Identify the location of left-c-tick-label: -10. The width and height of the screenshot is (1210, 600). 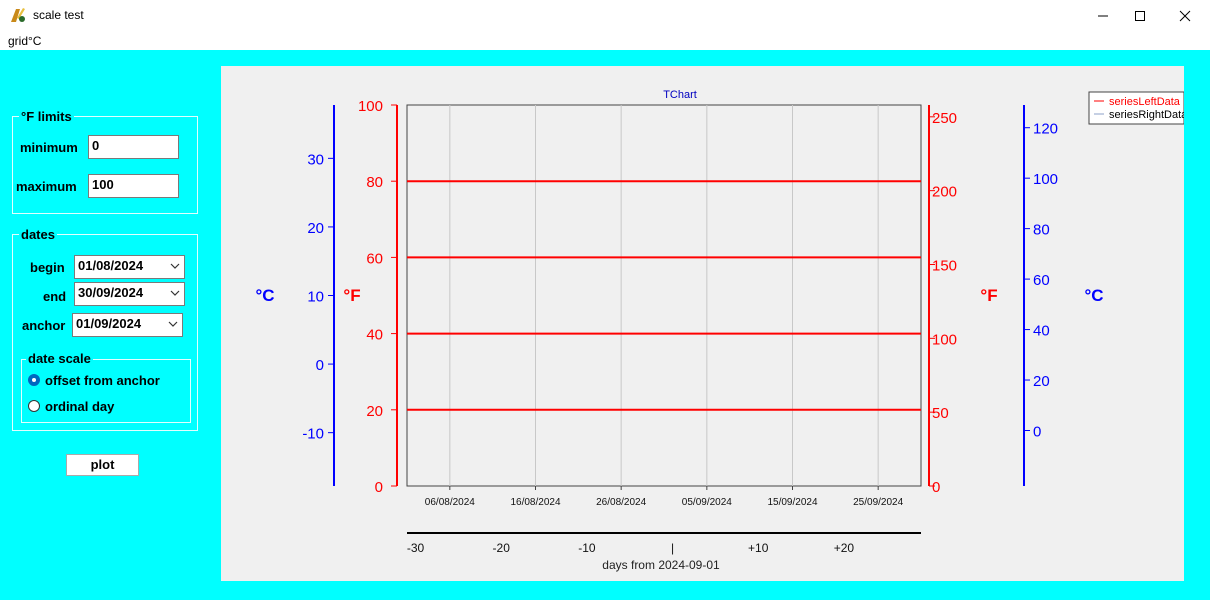
(313, 434).